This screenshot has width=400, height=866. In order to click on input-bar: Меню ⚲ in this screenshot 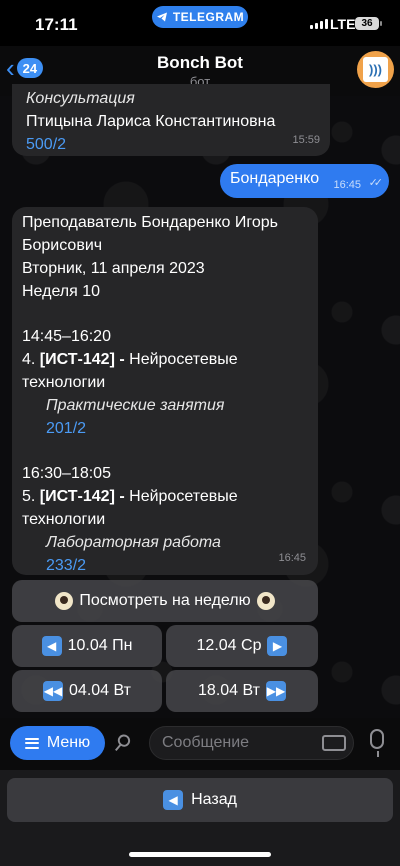, I will do `click(200, 744)`.